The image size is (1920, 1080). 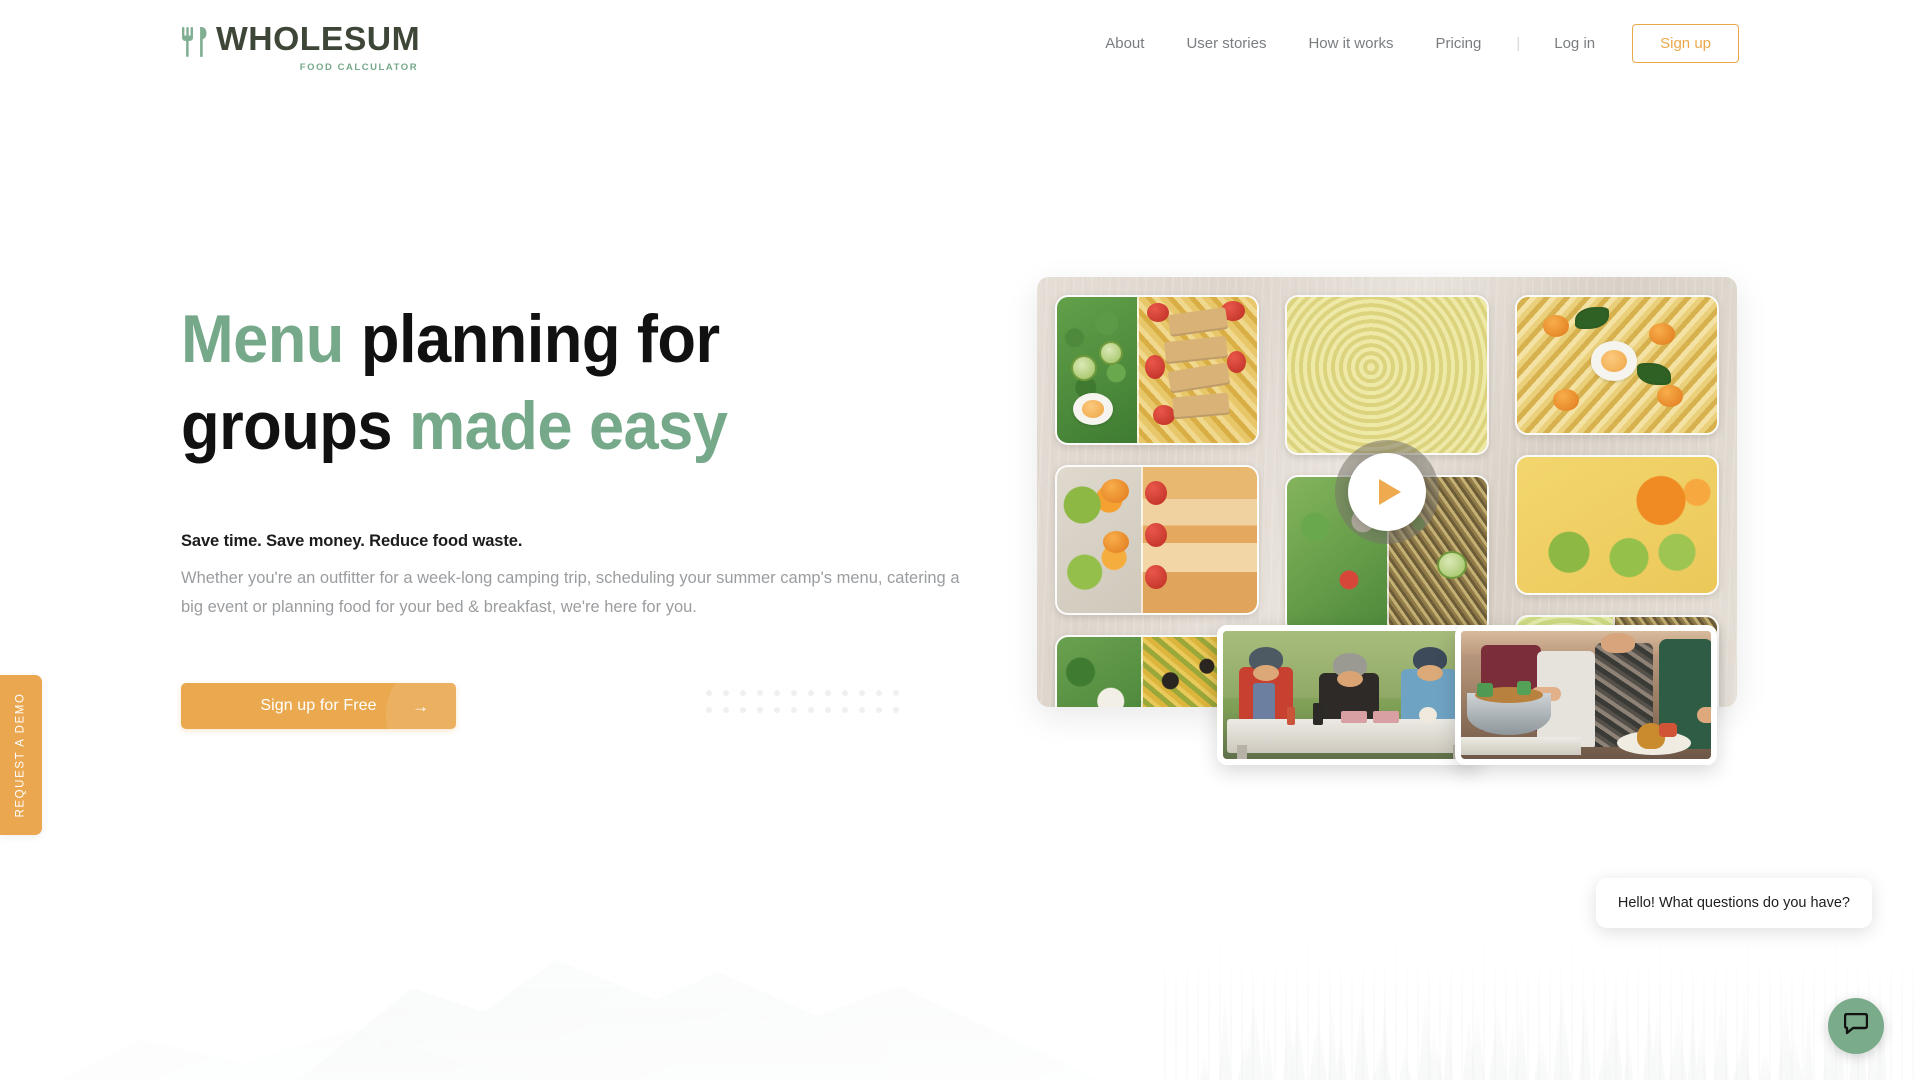 I want to click on chat-greeting-text: Hello! What questions do you have?, so click(x=1733, y=903).